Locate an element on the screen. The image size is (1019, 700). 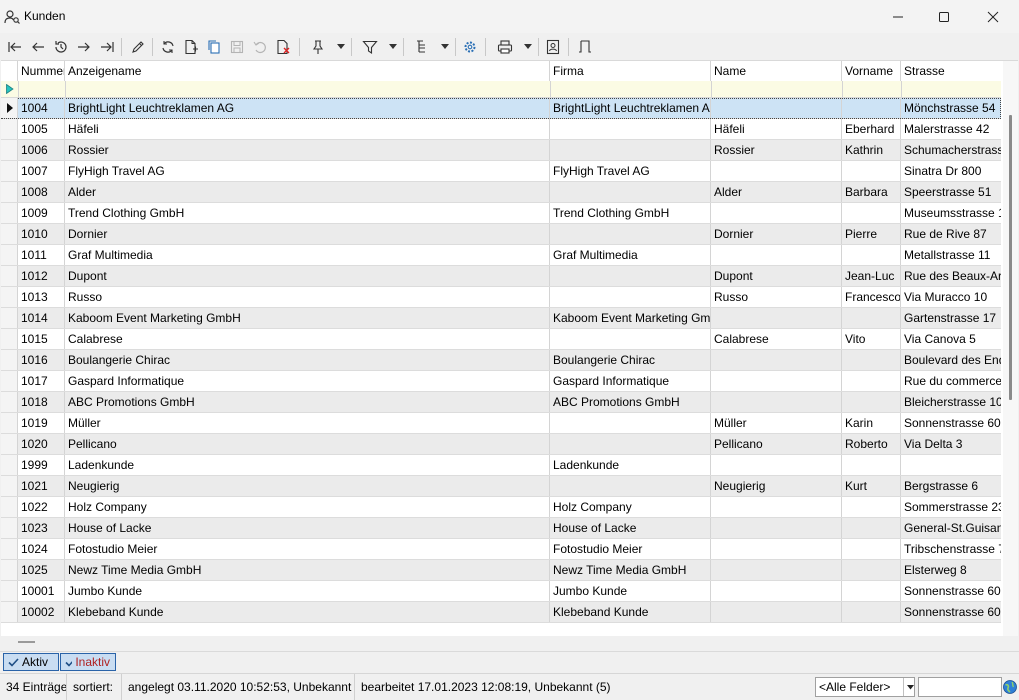
cell-strasse: Bergstrasse 6 is located at coordinates (951, 486).